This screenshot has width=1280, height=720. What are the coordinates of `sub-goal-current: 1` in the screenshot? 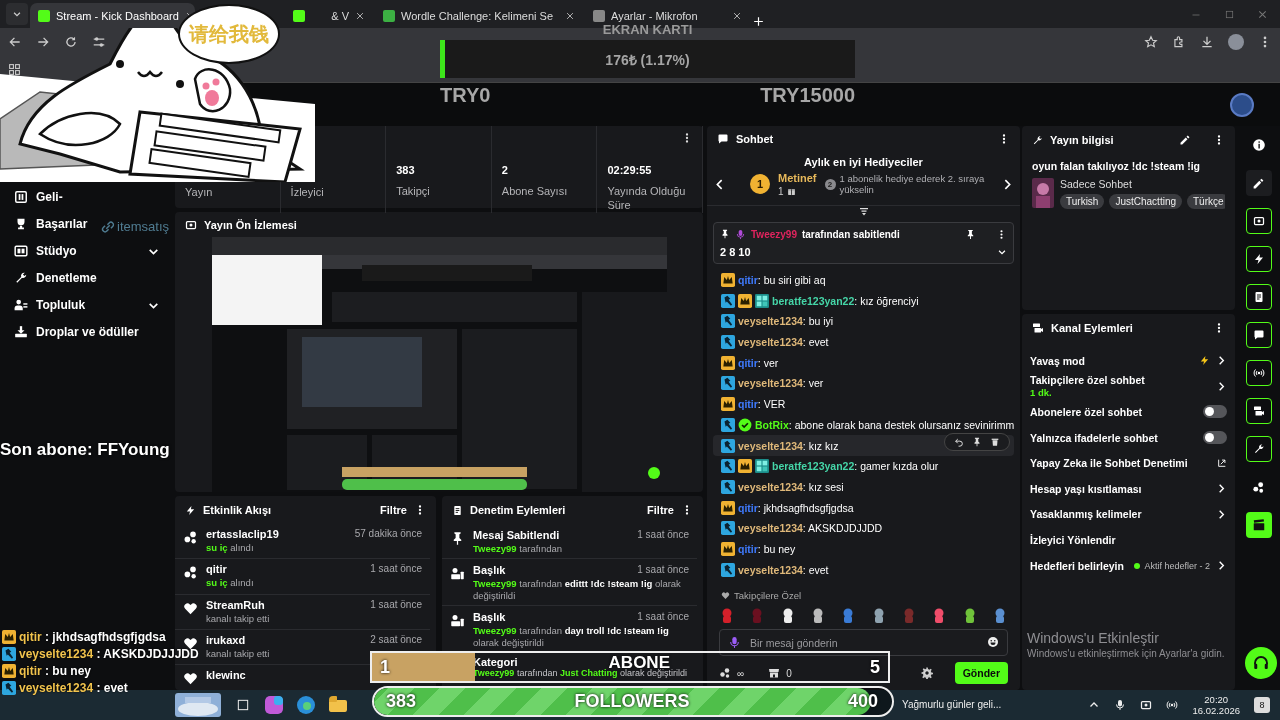 It's located at (384, 667).